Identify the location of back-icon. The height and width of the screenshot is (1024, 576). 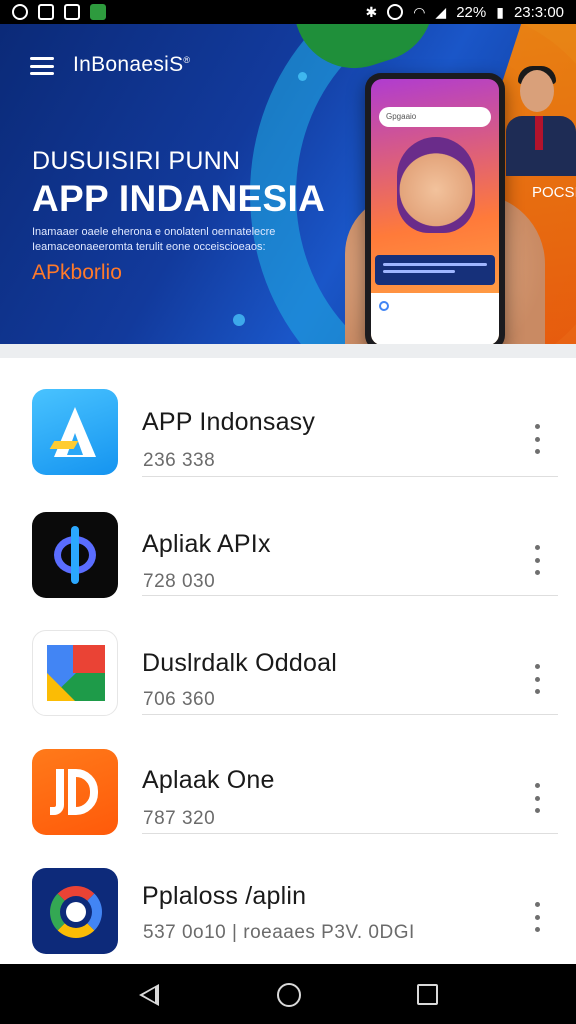
(149, 995).